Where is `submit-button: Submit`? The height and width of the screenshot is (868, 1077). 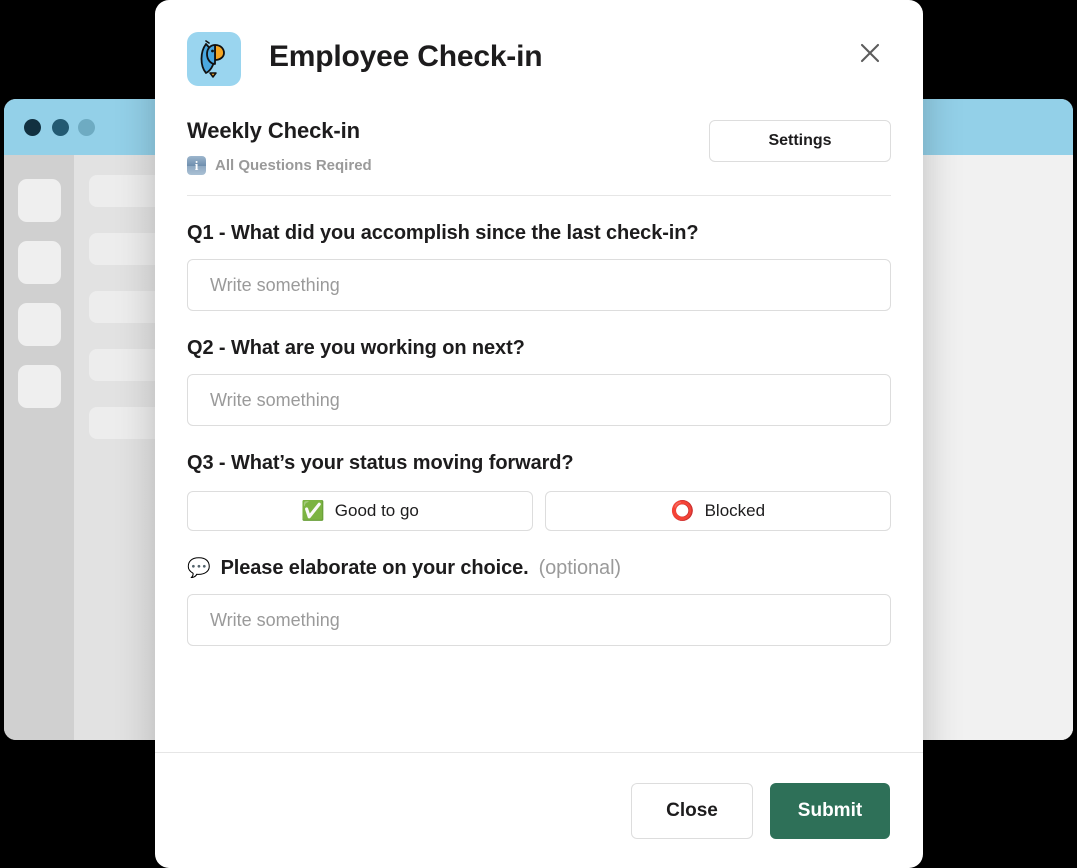 submit-button: Submit is located at coordinates (830, 810).